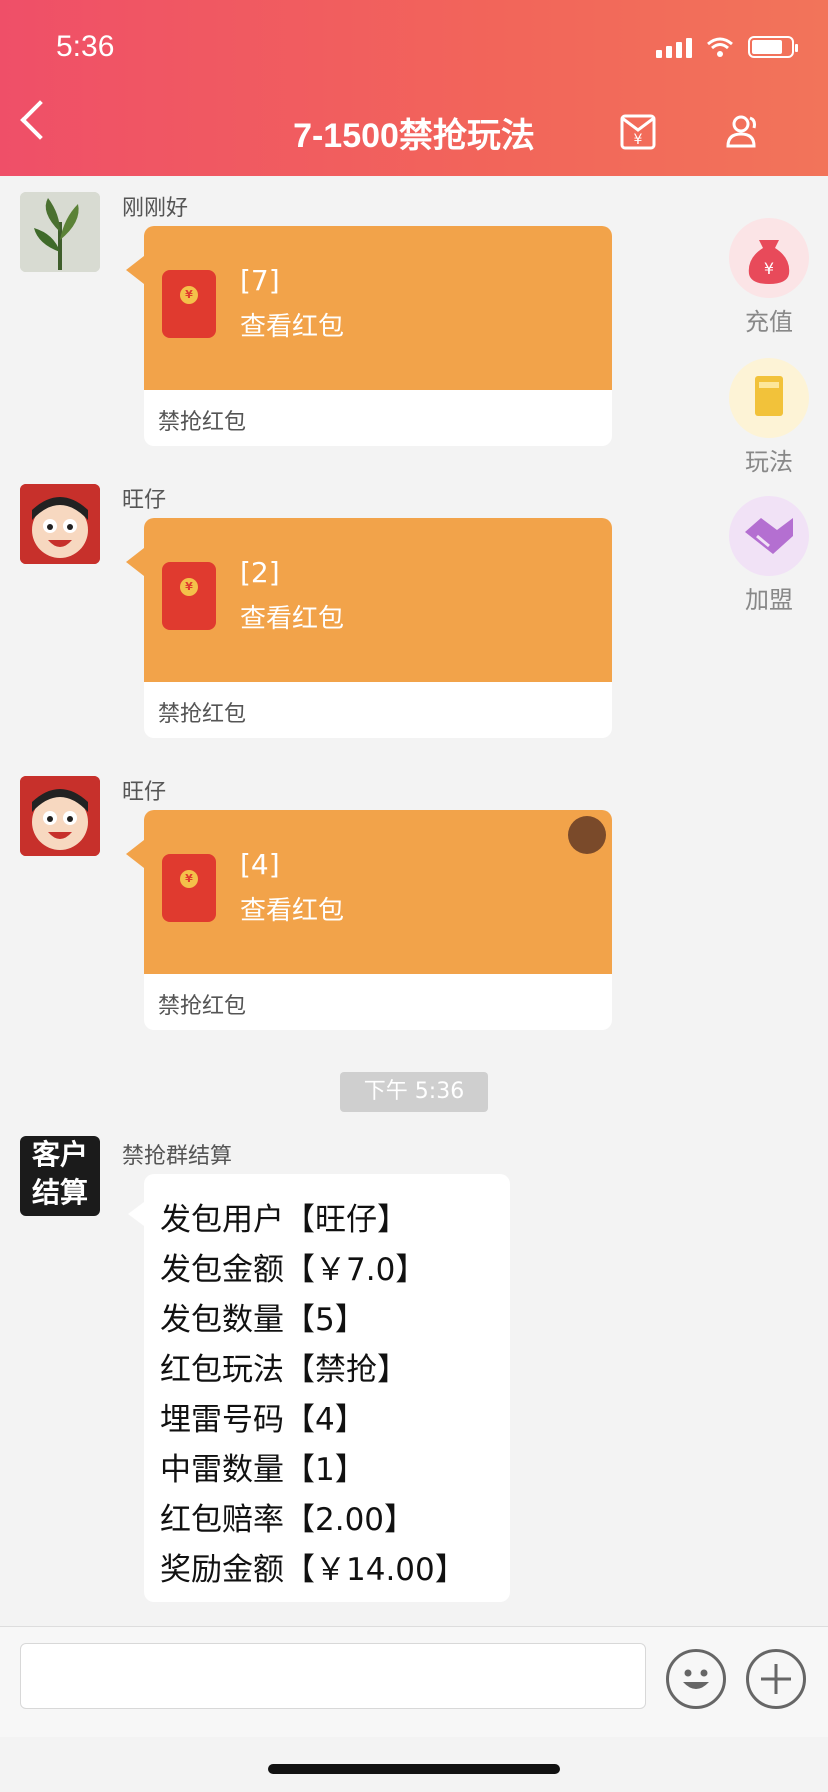 This screenshot has width=828, height=1792. Describe the element at coordinates (769, 398) in the screenshot. I see `rulebook-icon` at that location.